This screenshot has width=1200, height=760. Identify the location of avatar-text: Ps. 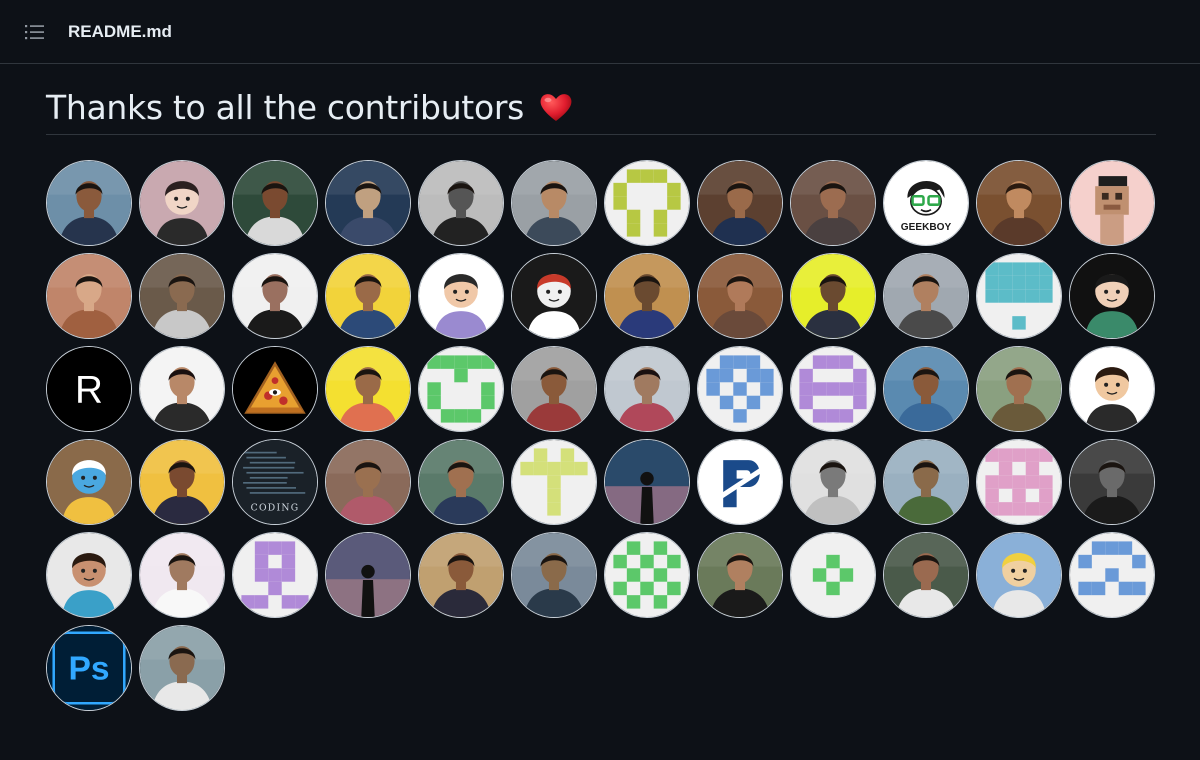
(88, 669).